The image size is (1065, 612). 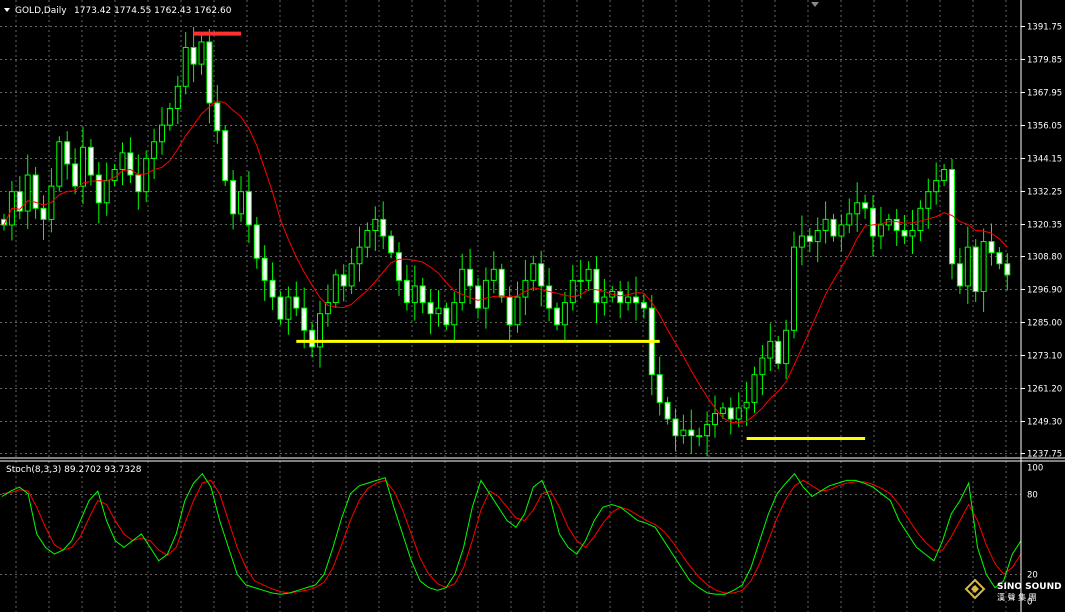 What do you see at coordinates (1032, 496) in the screenshot?
I see `stoch-tick-label: 80` at bounding box center [1032, 496].